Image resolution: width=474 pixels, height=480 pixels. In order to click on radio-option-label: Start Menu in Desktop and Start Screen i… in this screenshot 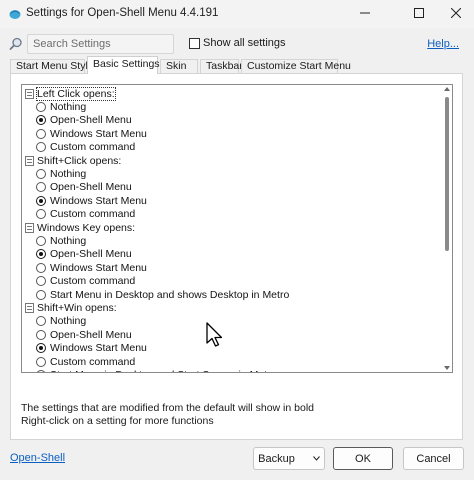, I will do `click(163, 370)`.